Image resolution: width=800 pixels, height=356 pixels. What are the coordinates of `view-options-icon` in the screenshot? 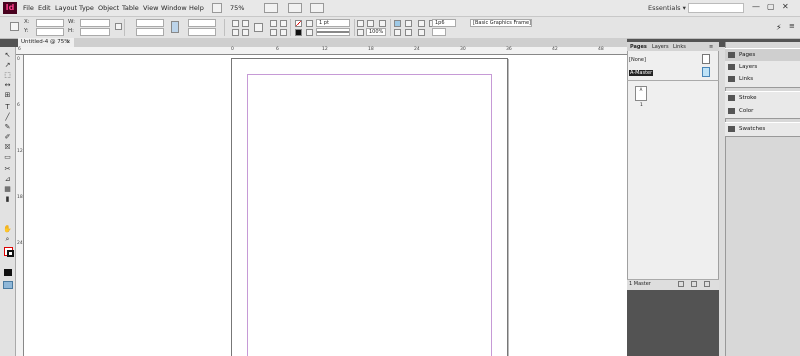 It's located at (271, 8).